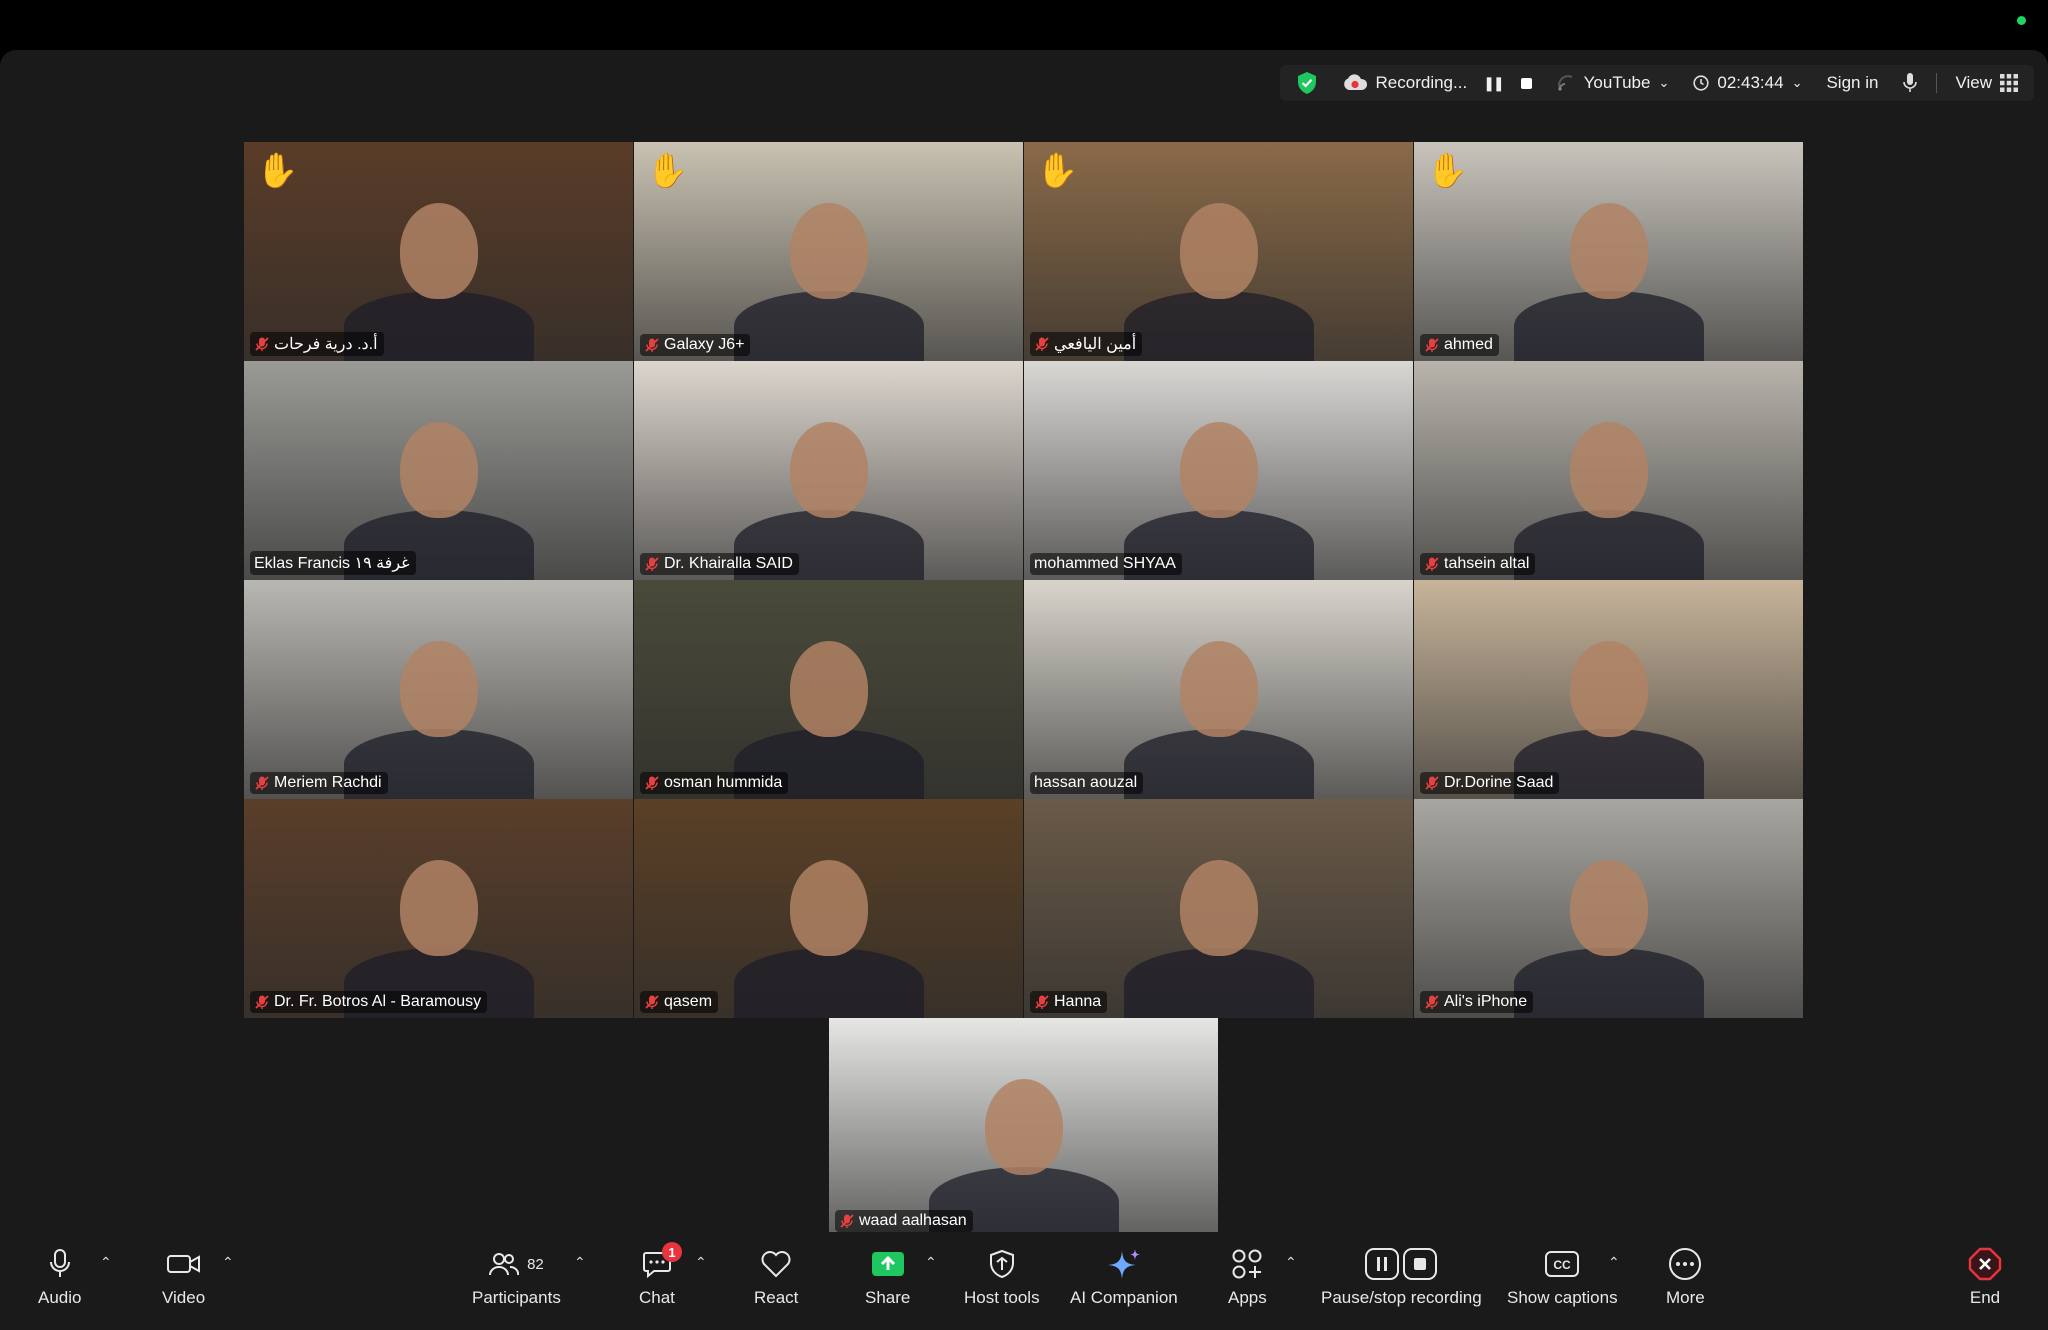  What do you see at coordinates (1247, 1277) in the screenshot?
I see `apps-button: Apps` at bounding box center [1247, 1277].